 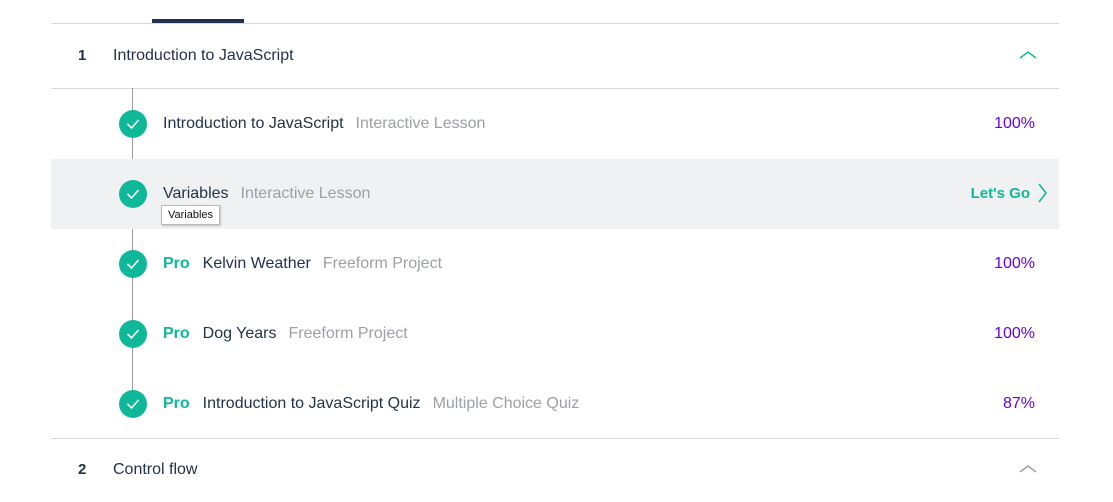 I want to click on lesson-type: Multiple Choice Quiz, so click(x=506, y=403).